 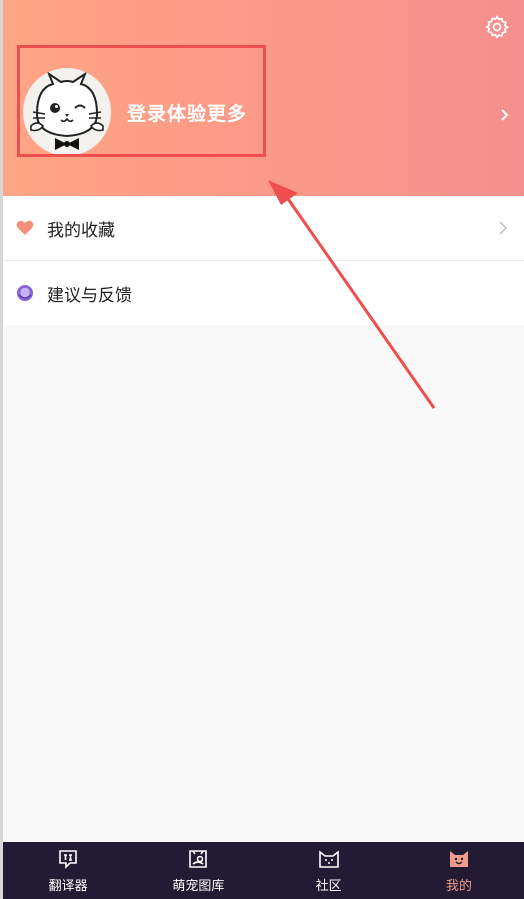 What do you see at coordinates (25, 293) in the screenshot?
I see `feedback-icon` at bounding box center [25, 293].